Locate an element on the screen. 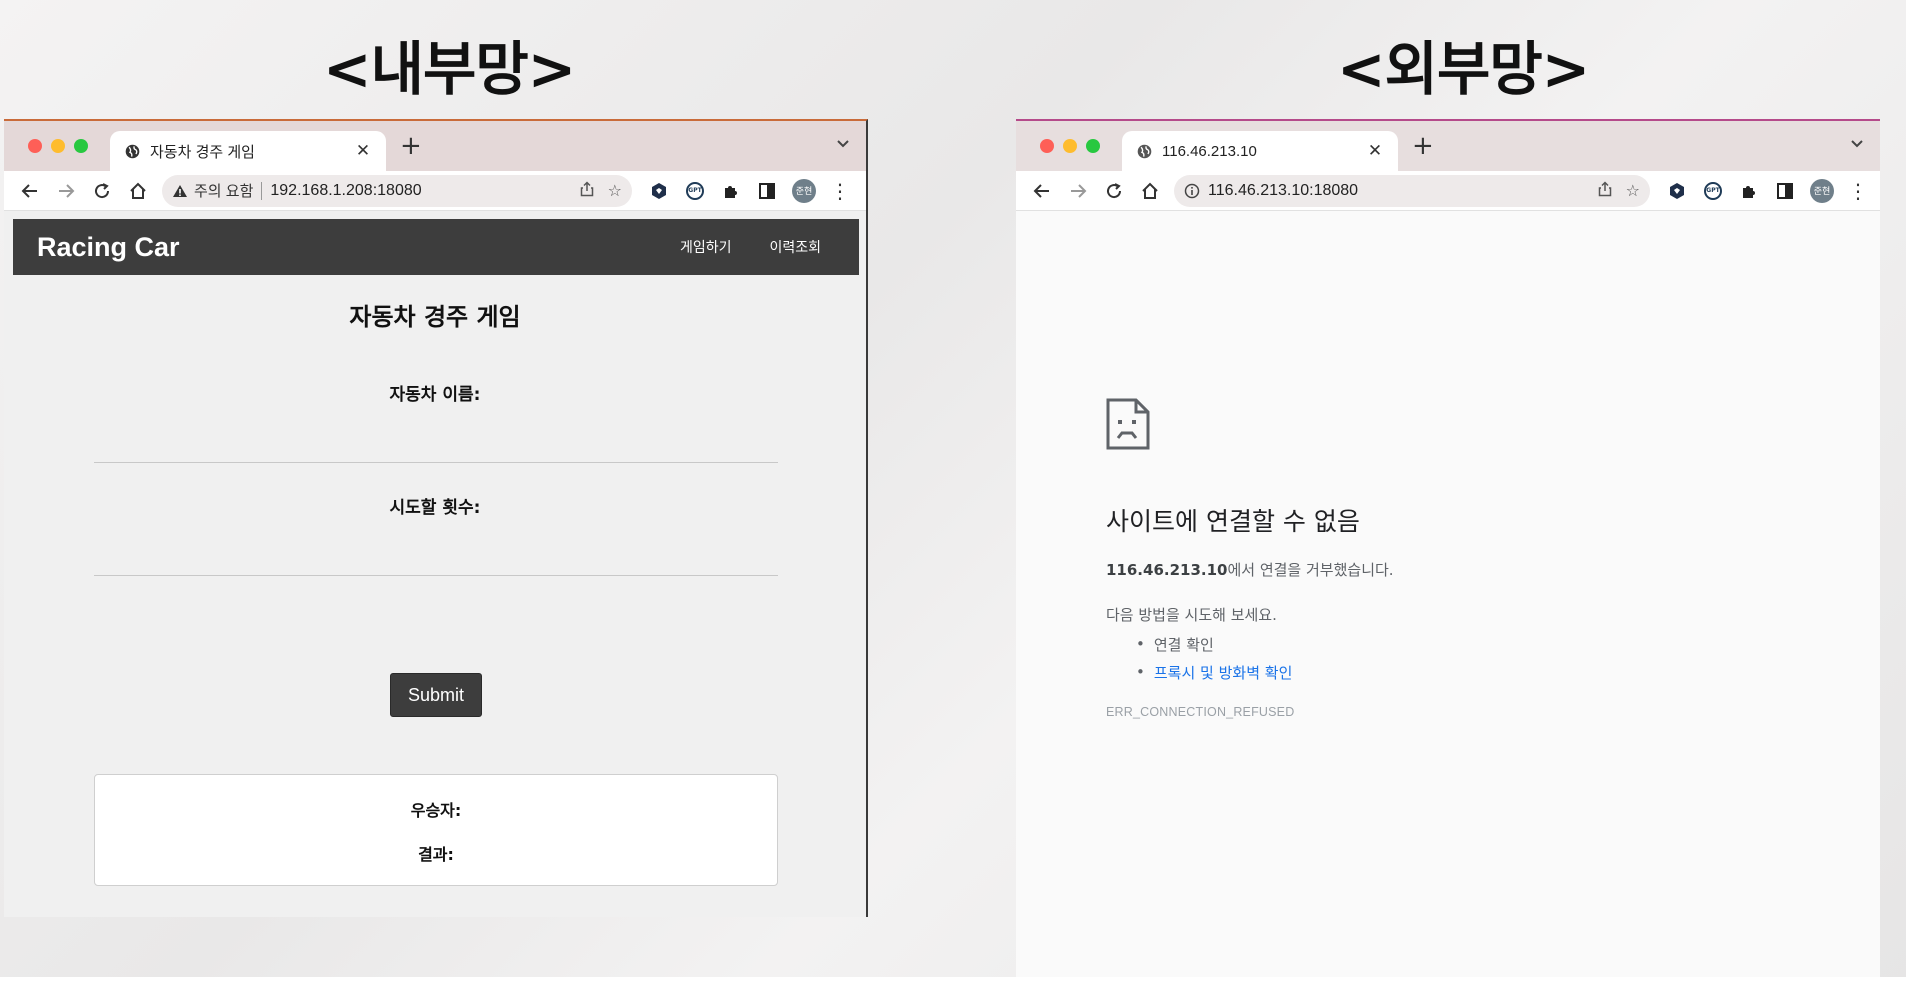 The height and width of the screenshot is (989, 1906). suggestion-check-connection: 연결 확인 is located at coordinates (1214, 644).